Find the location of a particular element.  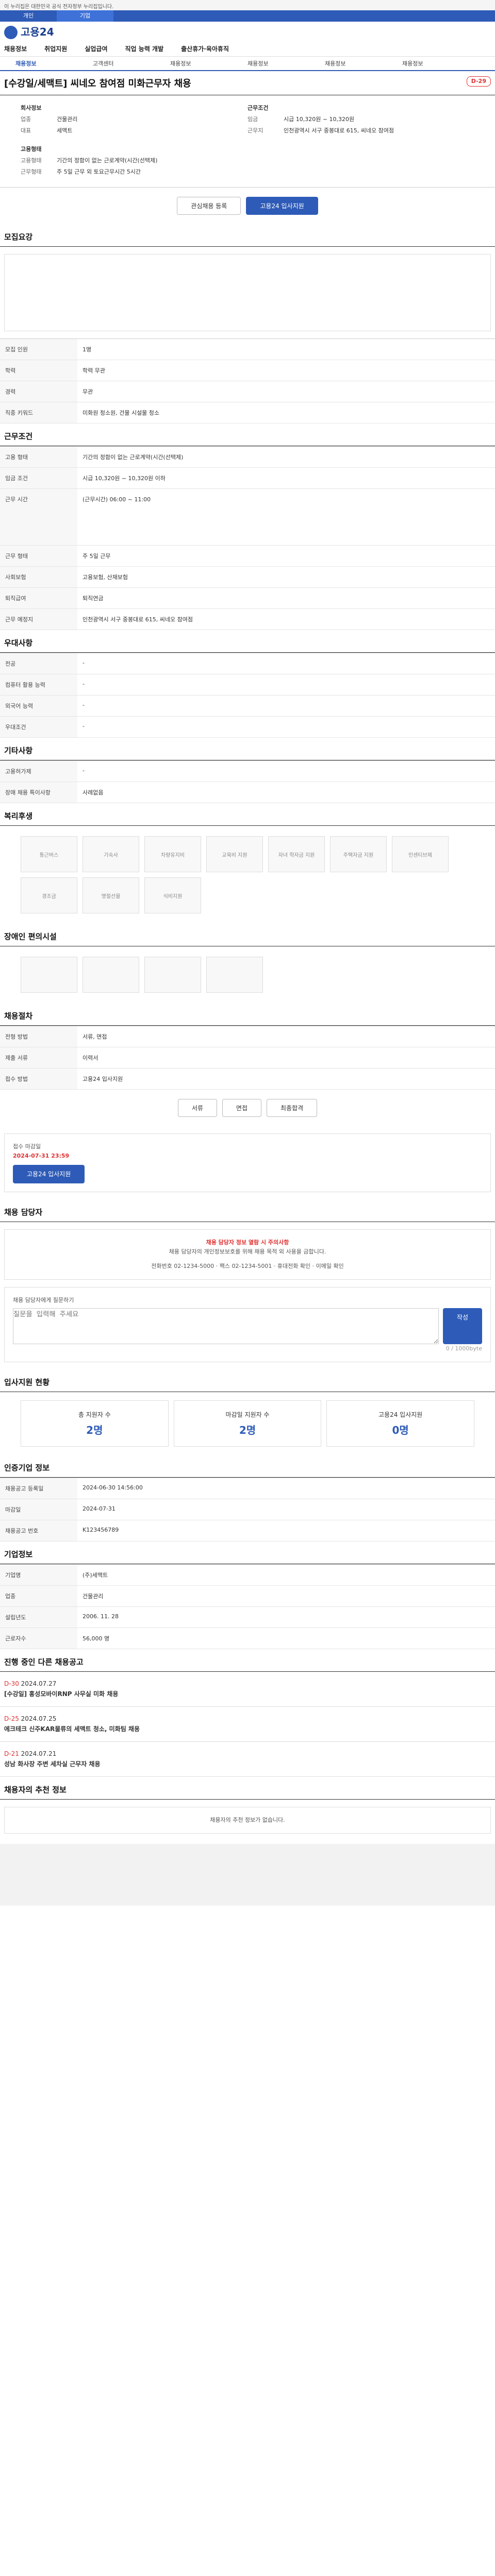

field-label: 근무형태 is located at coordinates (31, 171).